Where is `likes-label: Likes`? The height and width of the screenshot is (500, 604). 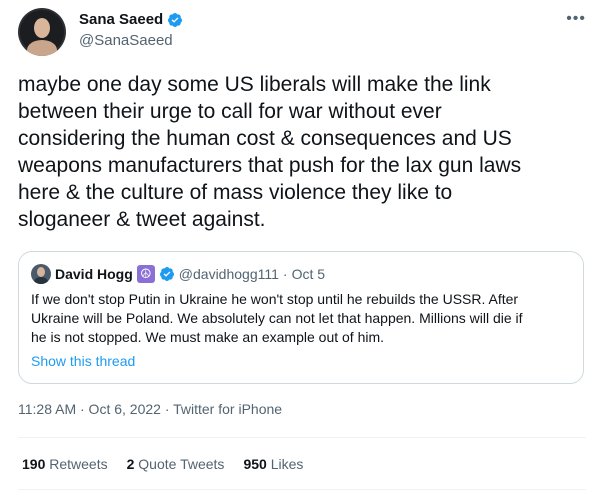 likes-label: Likes is located at coordinates (287, 464).